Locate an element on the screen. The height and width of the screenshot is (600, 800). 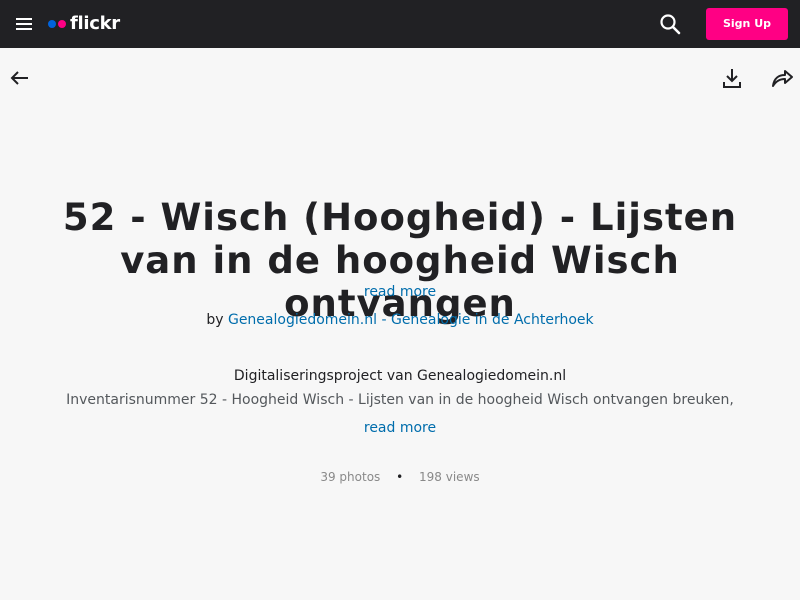
pink-dot-icon is located at coordinates (62, 24).